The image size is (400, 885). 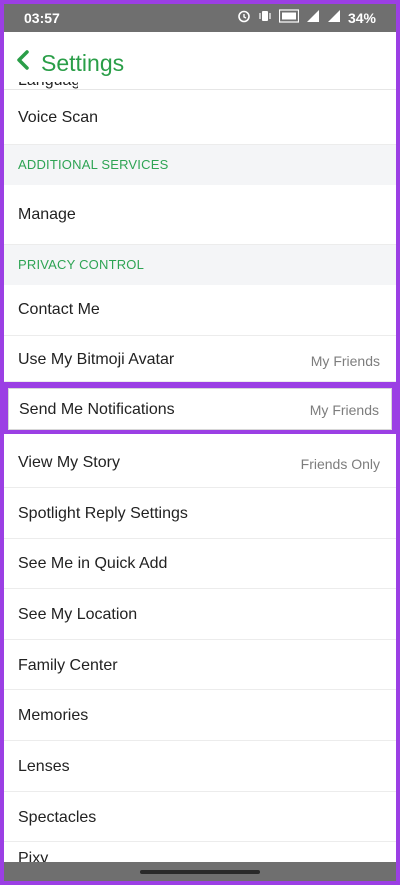 What do you see at coordinates (97, 409) in the screenshot?
I see `row-label: Send Me Notifications` at bounding box center [97, 409].